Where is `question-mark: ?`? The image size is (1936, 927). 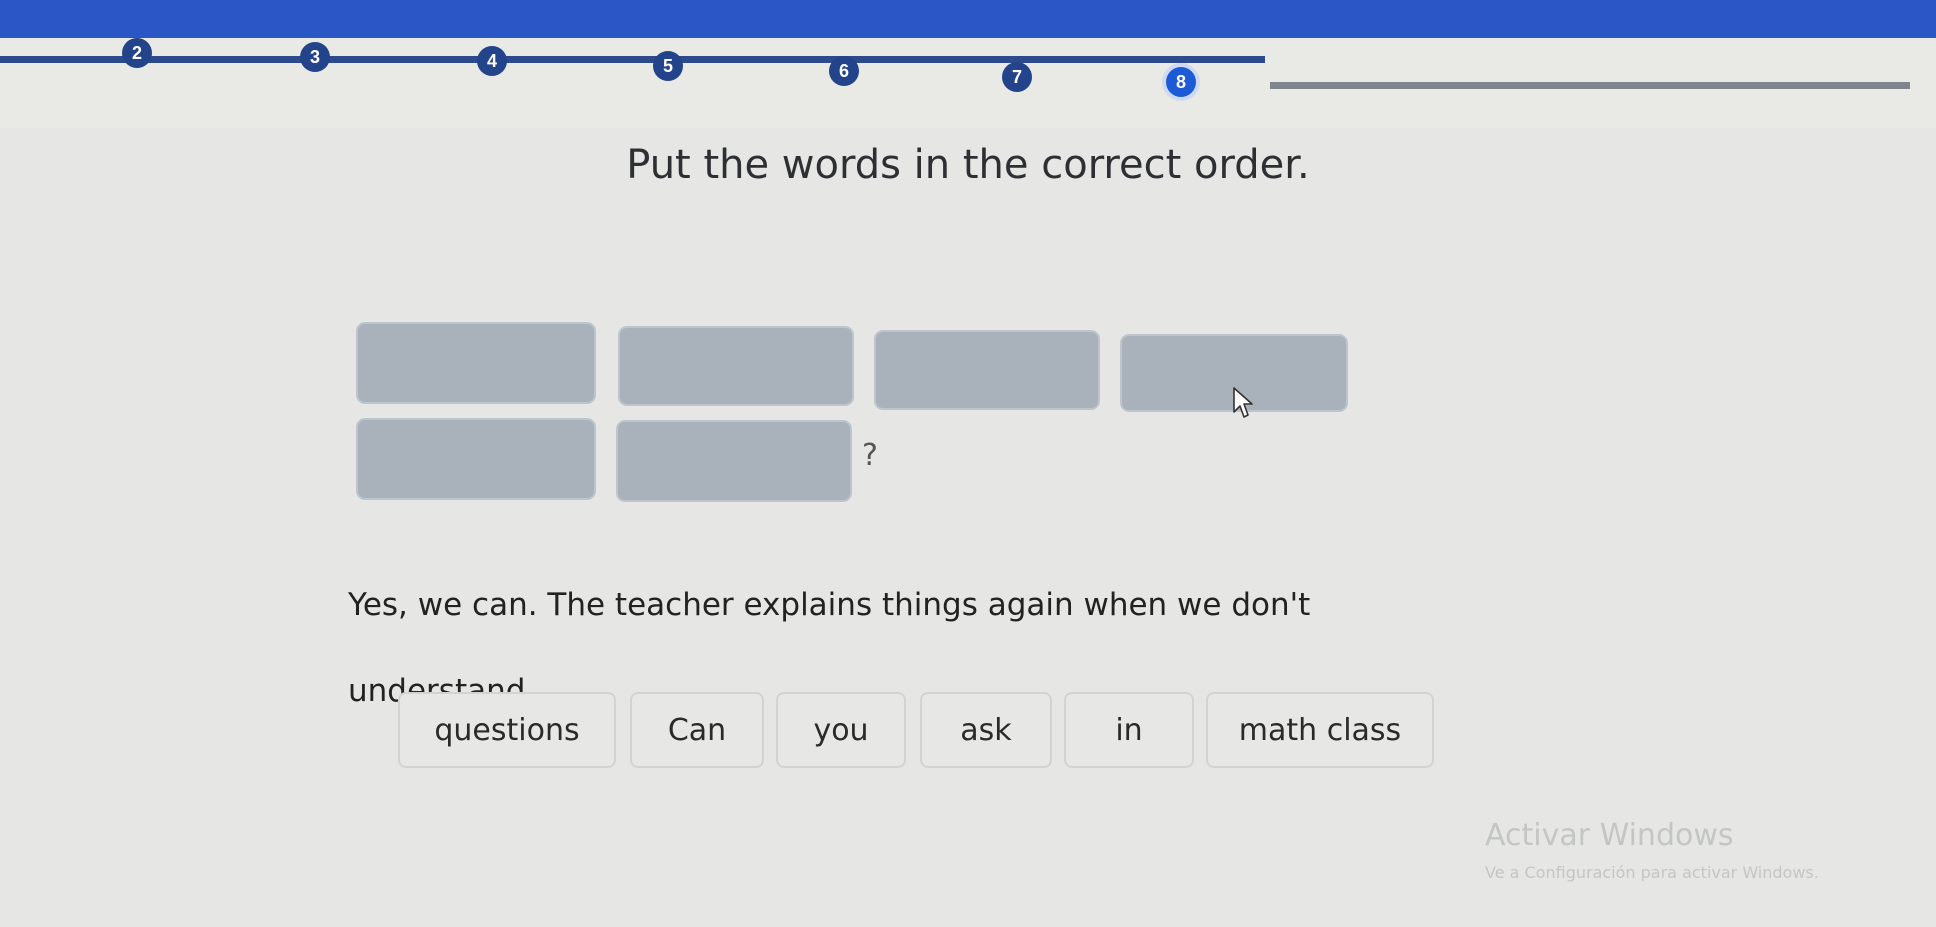
question-mark: ? is located at coordinates (870, 455).